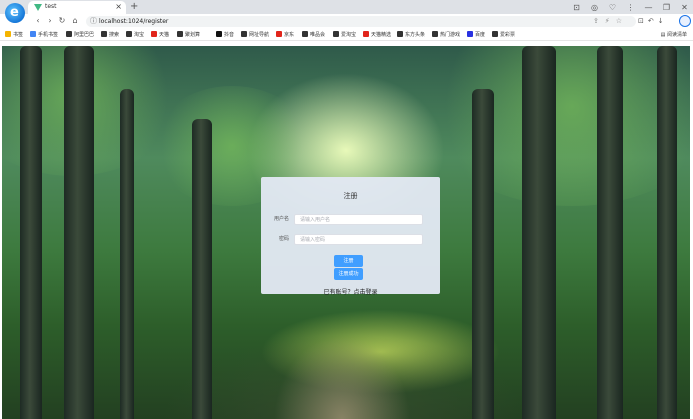  I want to click on bookmark-item: 书签, so click(14, 35).